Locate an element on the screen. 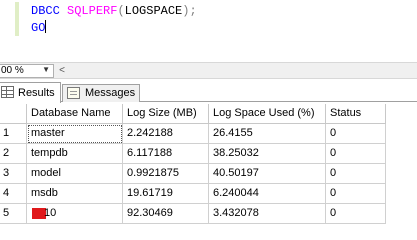 The height and width of the screenshot is (240, 417). tab-messages: Messages is located at coordinates (101, 93).